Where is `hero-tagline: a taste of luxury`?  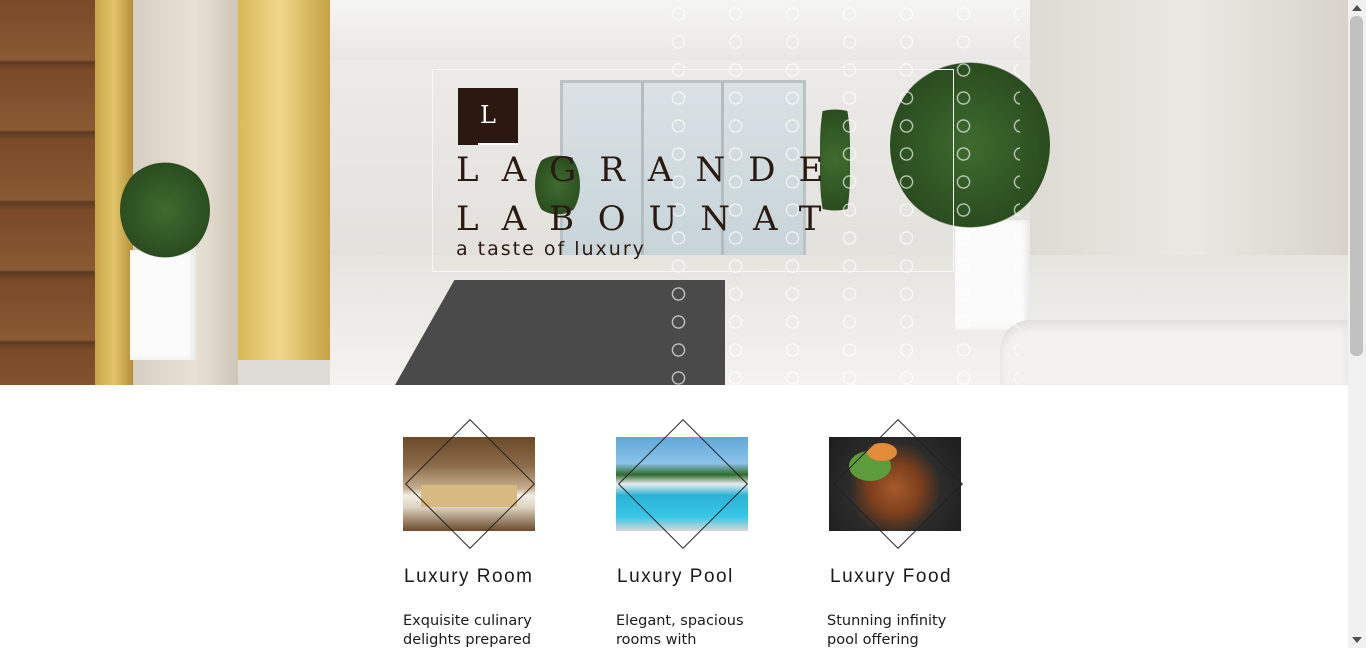 hero-tagline: a taste of luxury is located at coordinates (551, 249).